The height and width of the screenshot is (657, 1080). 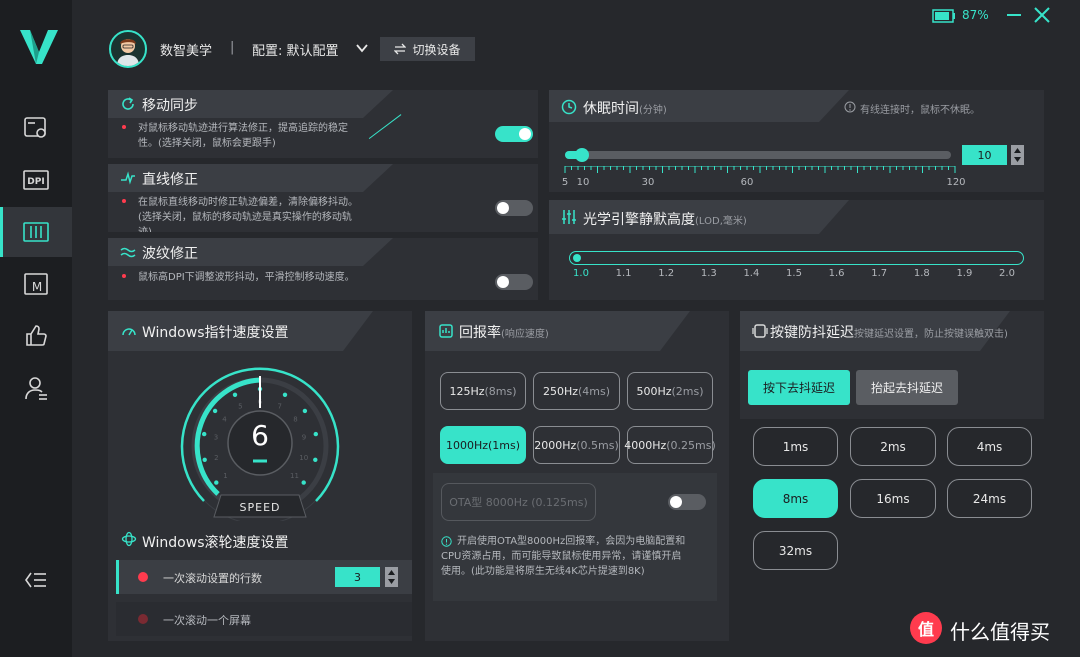 I want to click on sidebar-item-graphics, so click(x=36, y=128).